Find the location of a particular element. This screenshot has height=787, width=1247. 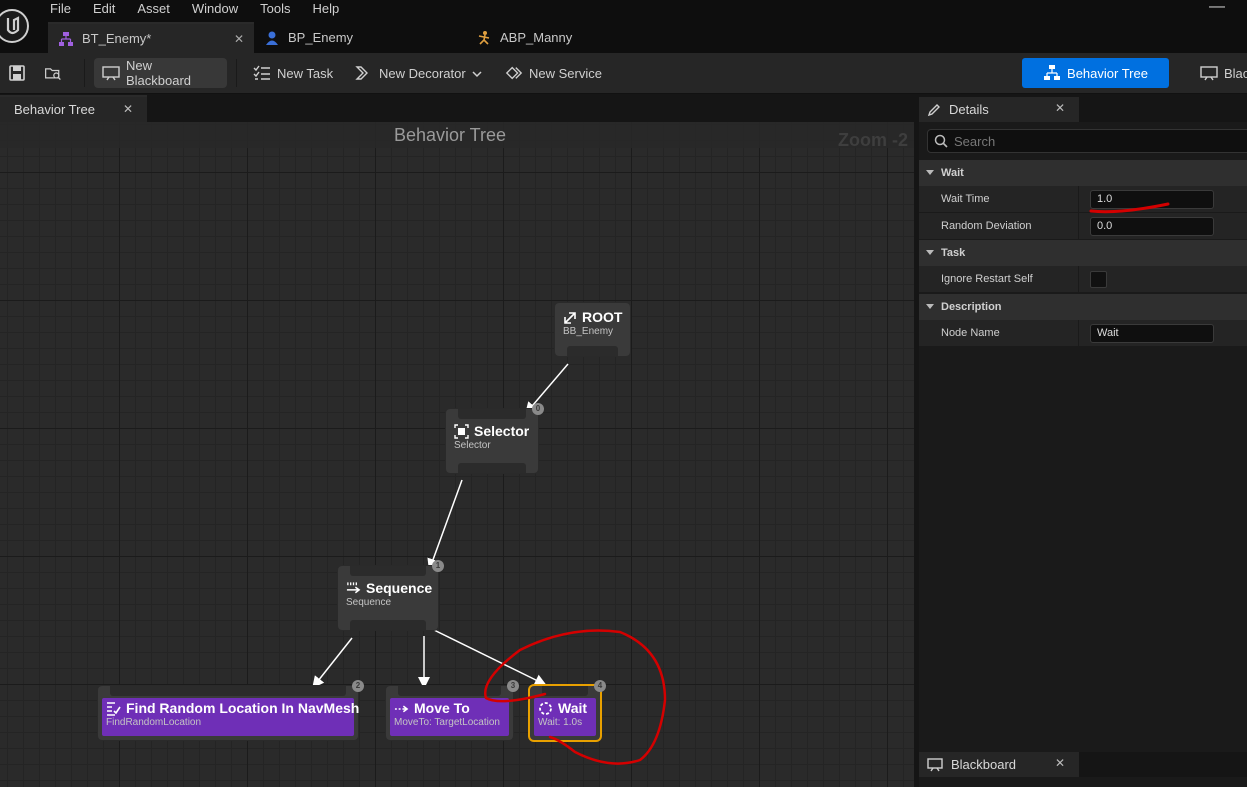

menu-bar: File Edit Asset Window Tools Help is located at coordinates (205, 9).